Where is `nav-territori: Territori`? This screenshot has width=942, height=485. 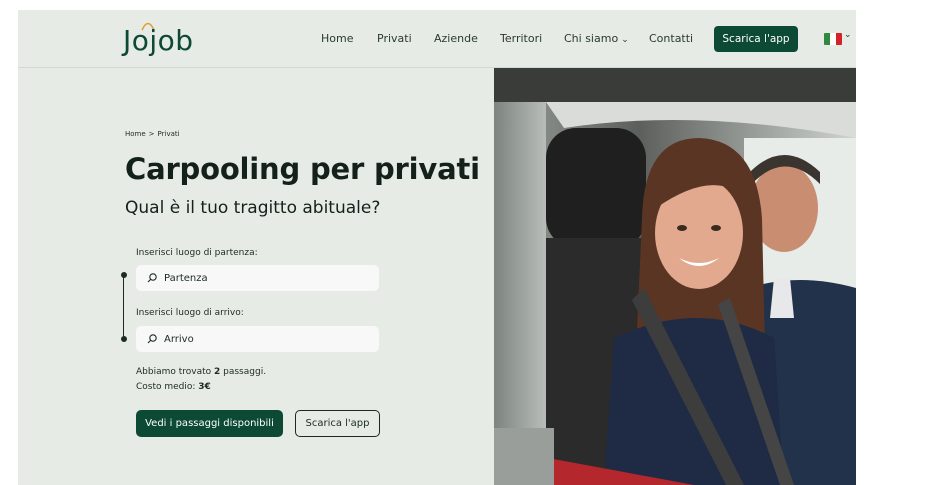 nav-territori: Territori is located at coordinates (521, 38).